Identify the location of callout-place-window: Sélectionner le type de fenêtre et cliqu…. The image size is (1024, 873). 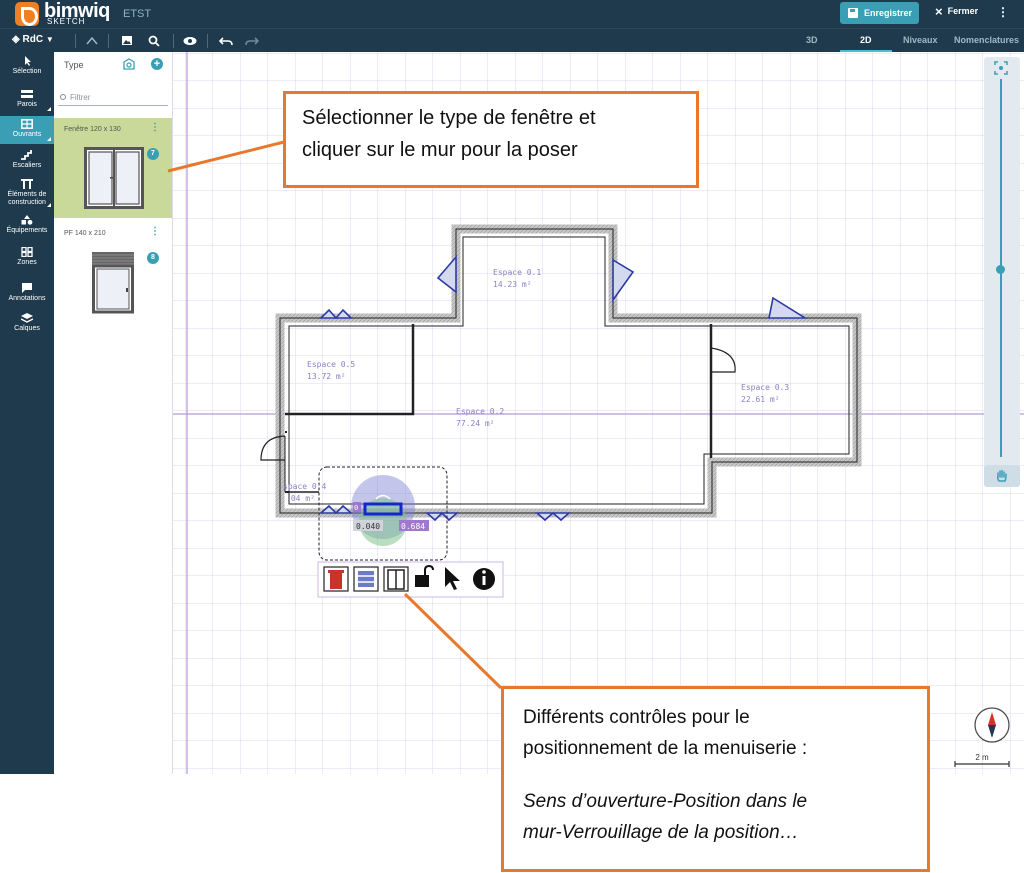
(491, 139).